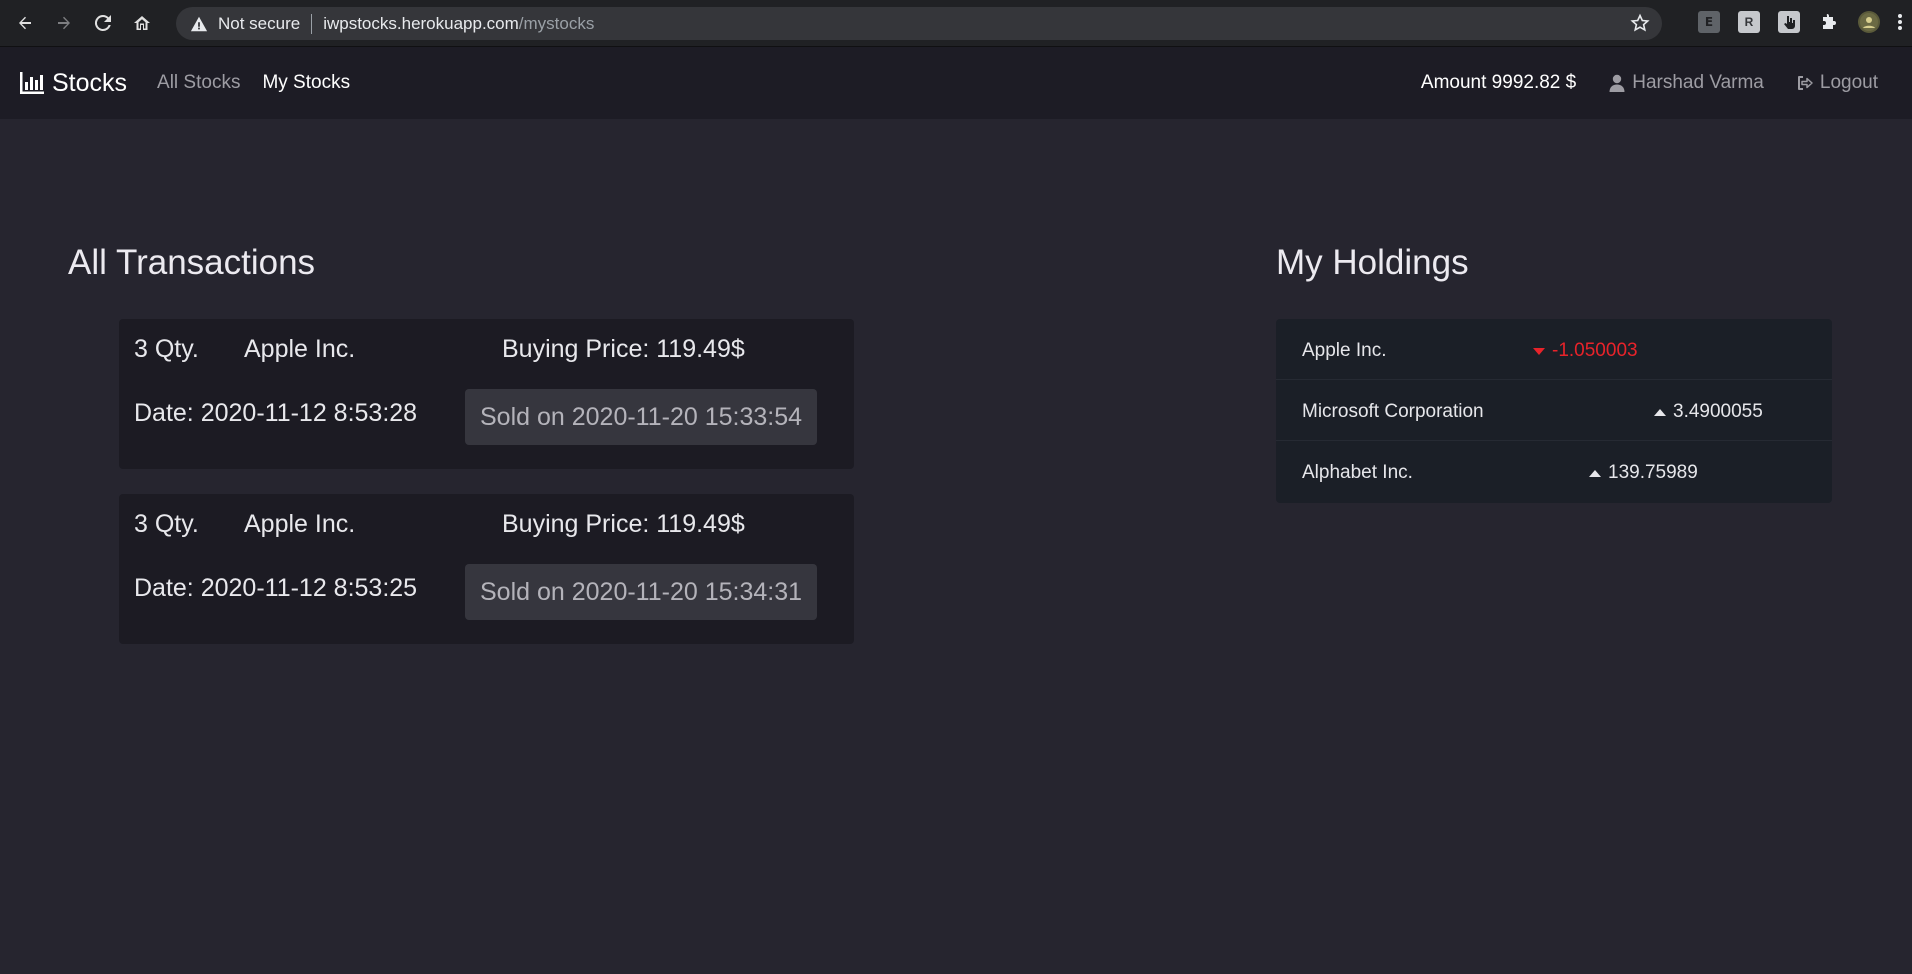  What do you see at coordinates (1653, 472) in the screenshot?
I see `holding-change-value: 139.75989` at bounding box center [1653, 472].